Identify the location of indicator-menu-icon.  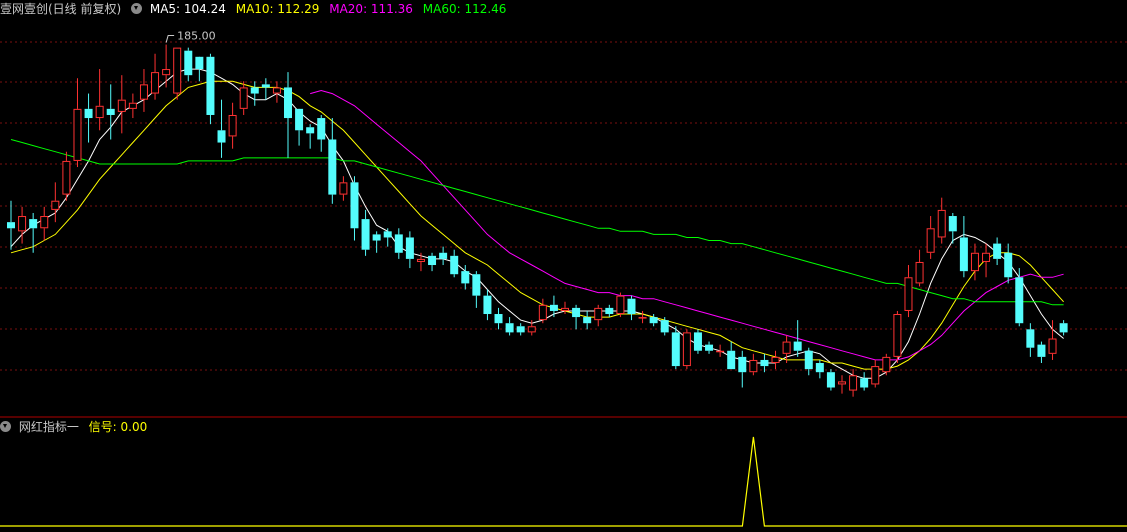
(137, 8).